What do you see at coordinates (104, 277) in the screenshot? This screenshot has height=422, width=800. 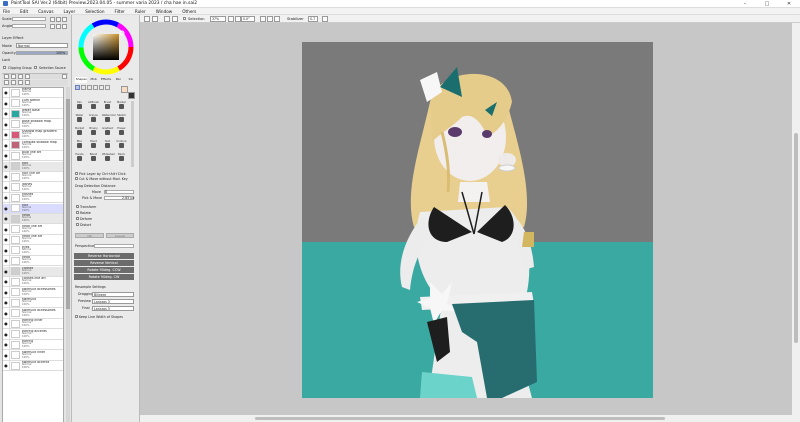 I see `rotate-cw-button: Rotate 90deg. CW` at bounding box center [104, 277].